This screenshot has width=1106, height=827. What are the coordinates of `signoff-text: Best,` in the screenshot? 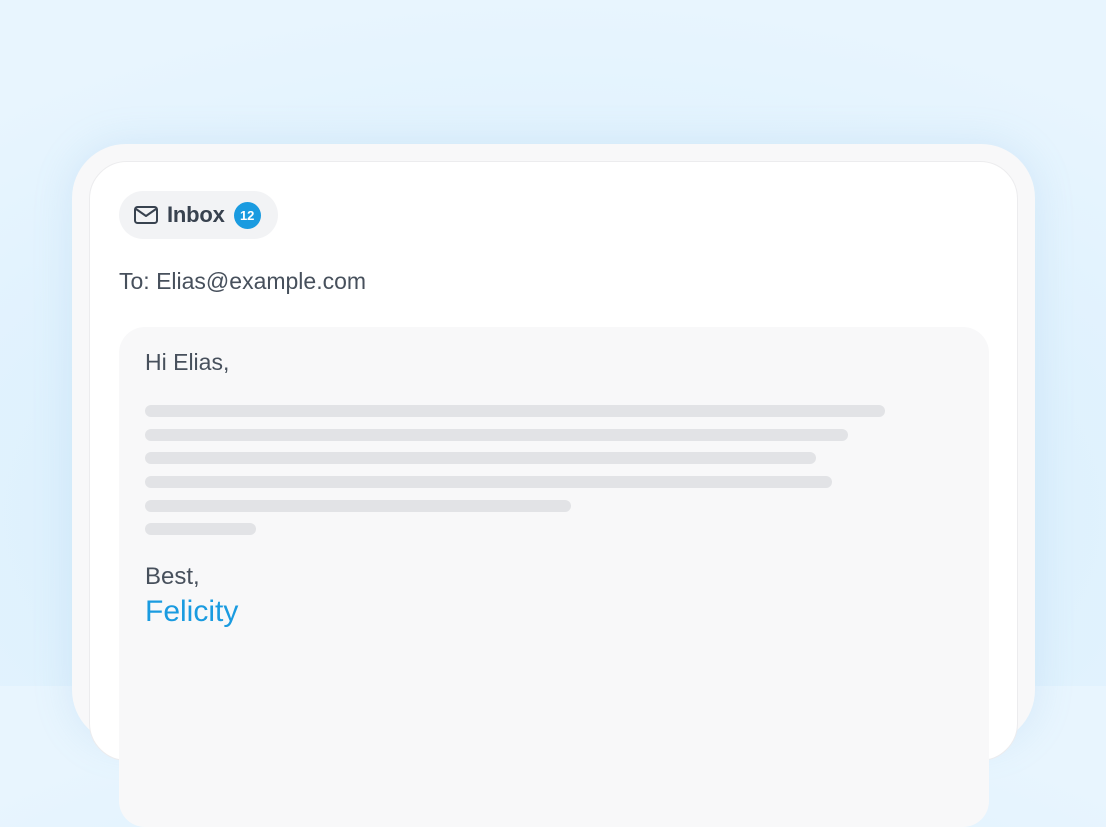 It's located at (172, 576).